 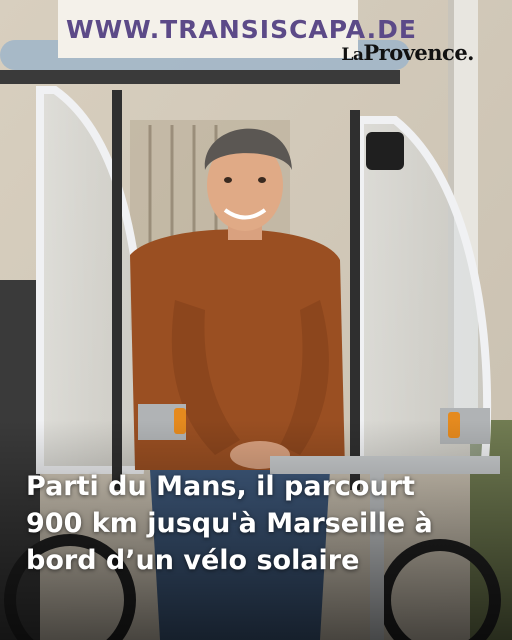 I want to click on logo-name: Provence., so click(x=418, y=52).